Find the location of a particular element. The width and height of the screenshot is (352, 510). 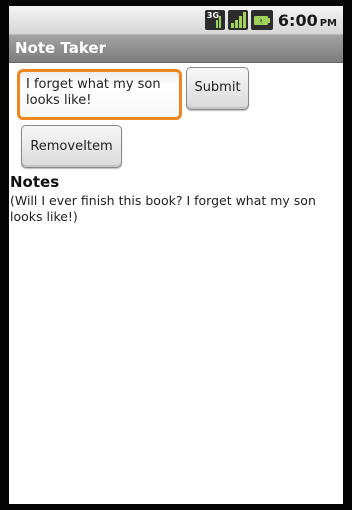

title-bar: Note Taker is located at coordinates (176, 49).